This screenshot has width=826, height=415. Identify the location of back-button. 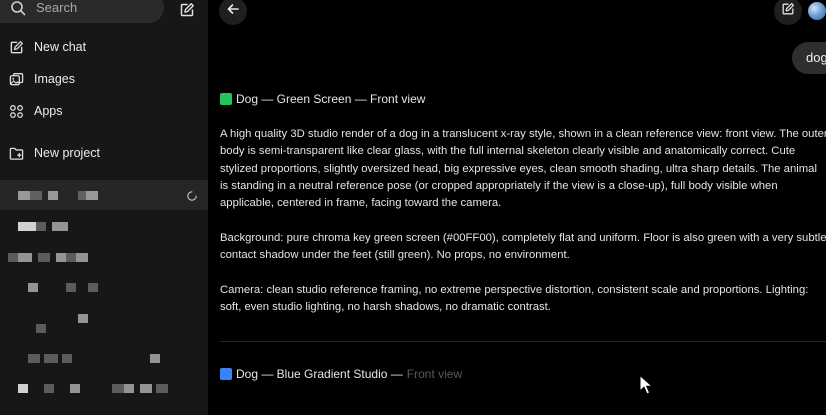
(233, 12).